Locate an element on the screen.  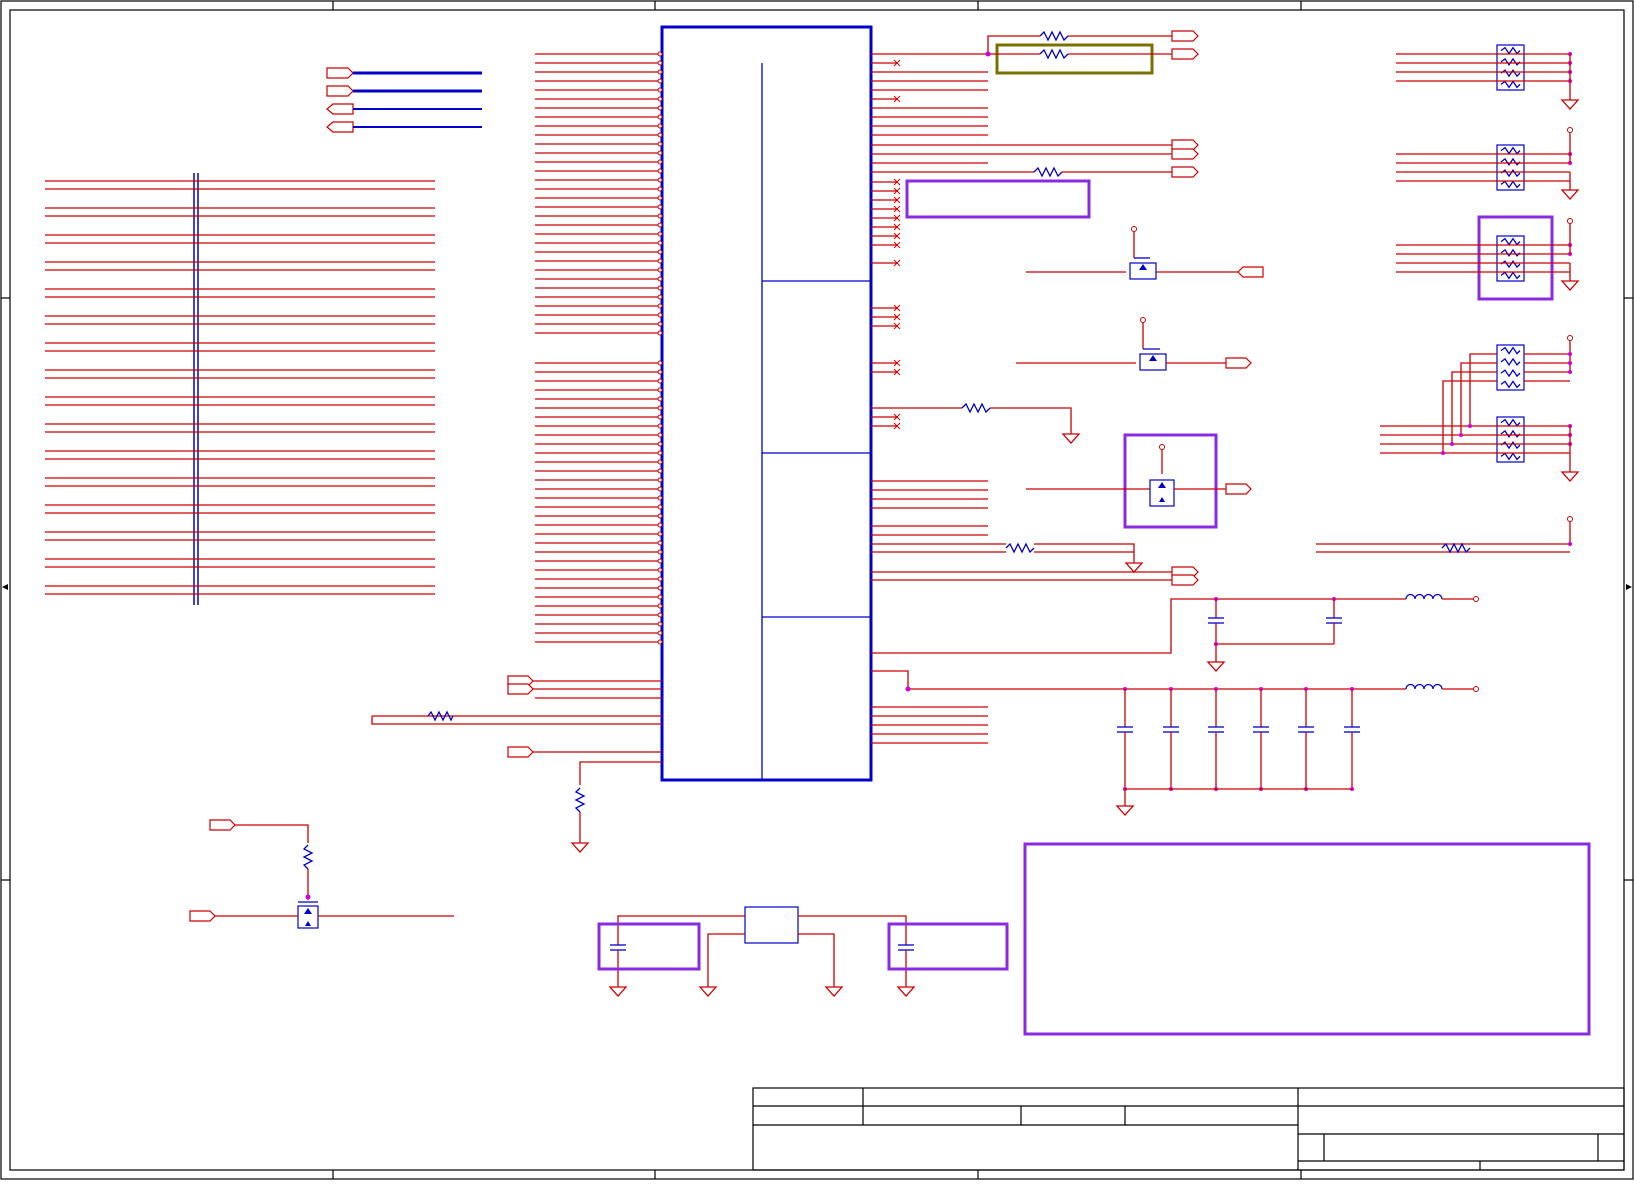
main-ic-right-pins is located at coordinates (929, 401).